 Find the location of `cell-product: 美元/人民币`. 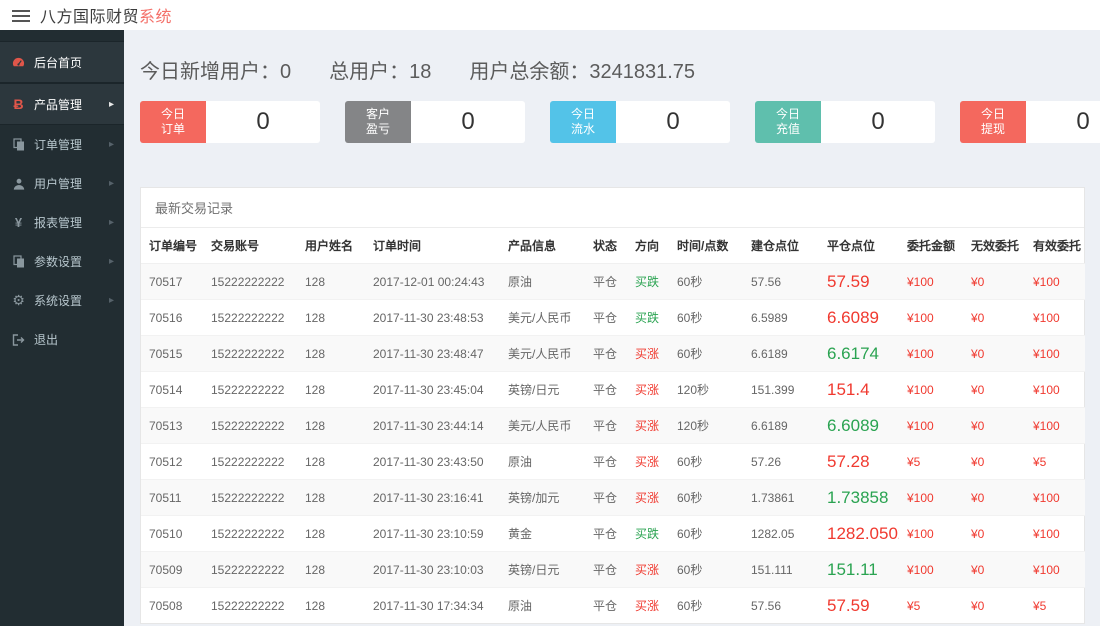

cell-product: 美元/人民币 is located at coordinates (542, 317).